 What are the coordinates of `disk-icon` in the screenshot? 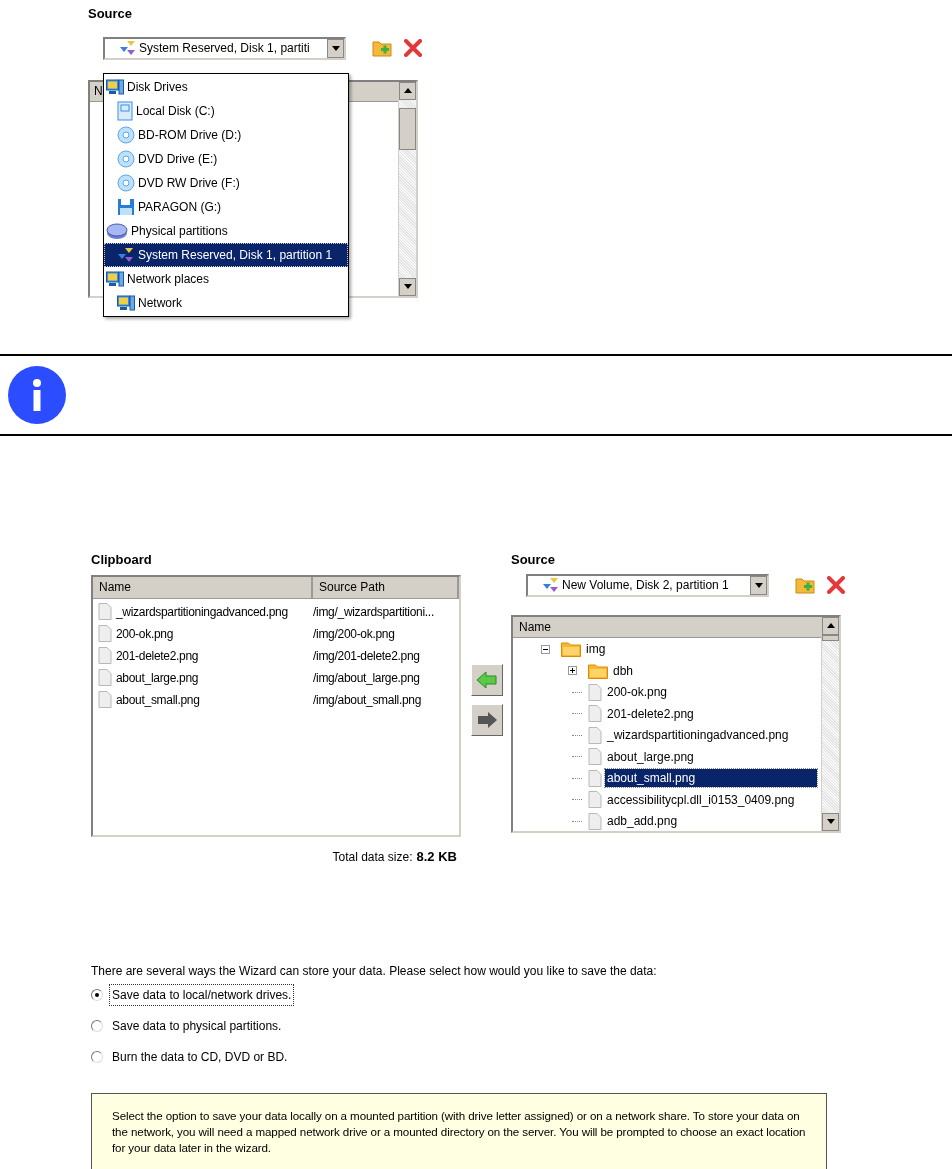 It's located at (117, 230).